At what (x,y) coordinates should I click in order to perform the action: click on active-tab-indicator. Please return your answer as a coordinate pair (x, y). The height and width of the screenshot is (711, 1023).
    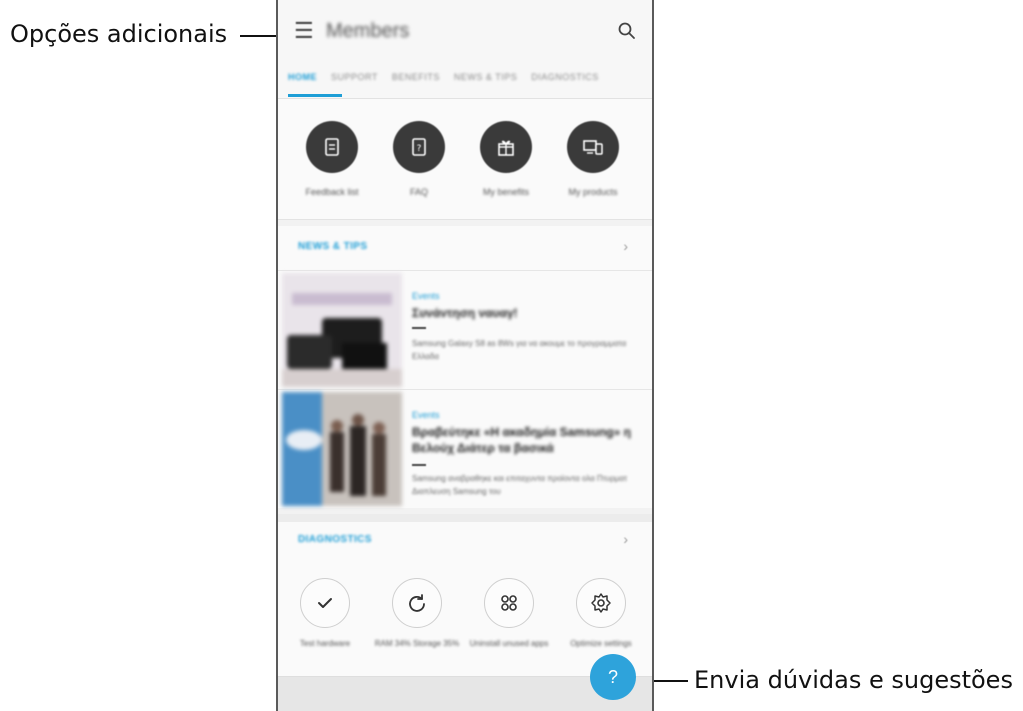
    Looking at the image, I should click on (315, 95).